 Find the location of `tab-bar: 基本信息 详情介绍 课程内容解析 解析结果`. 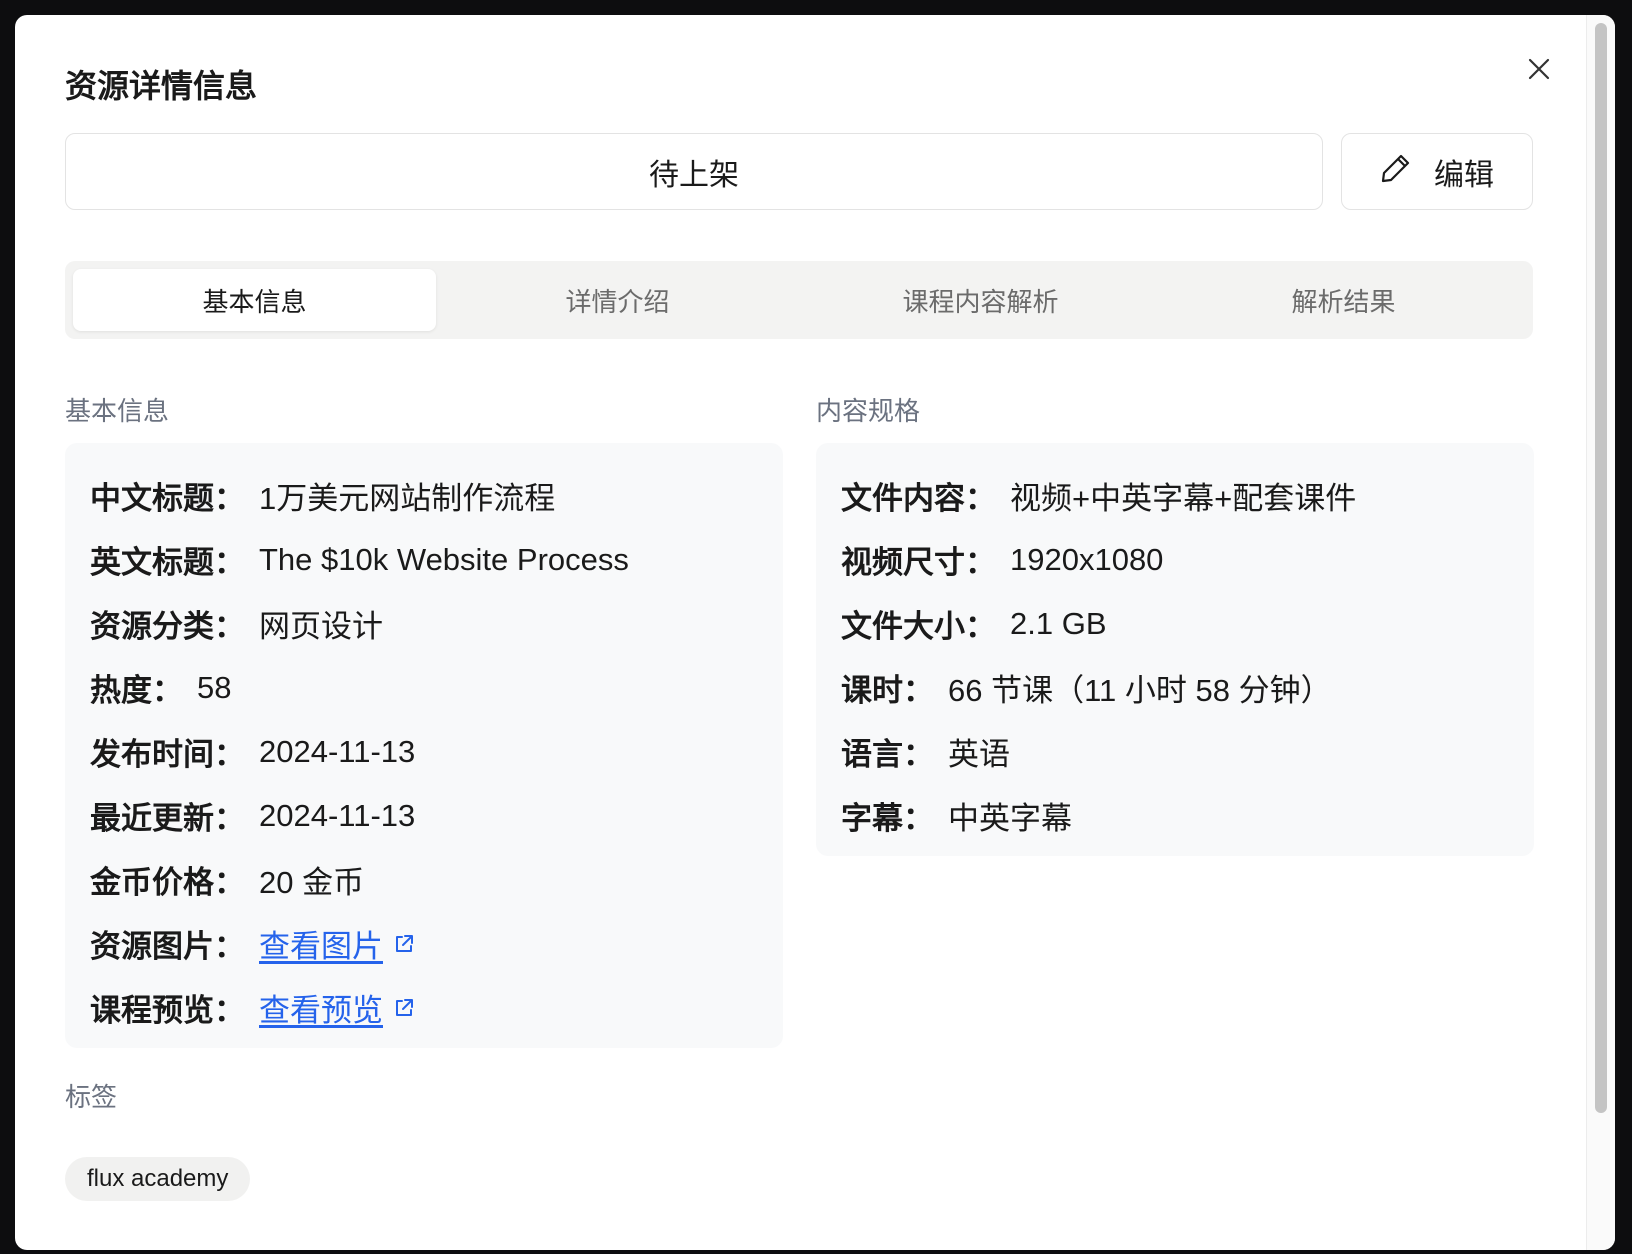

tab-bar: 基本信息 详情介绍 课程内容解析 解析结果 is located at coordinates (799, 300).